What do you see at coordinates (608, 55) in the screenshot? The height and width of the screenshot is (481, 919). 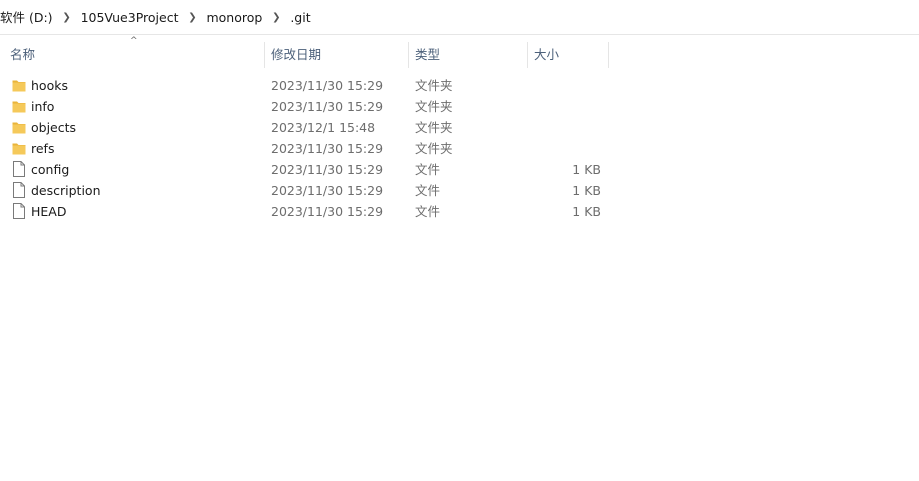 I see `column-divider` at bounding box center [608, 55].